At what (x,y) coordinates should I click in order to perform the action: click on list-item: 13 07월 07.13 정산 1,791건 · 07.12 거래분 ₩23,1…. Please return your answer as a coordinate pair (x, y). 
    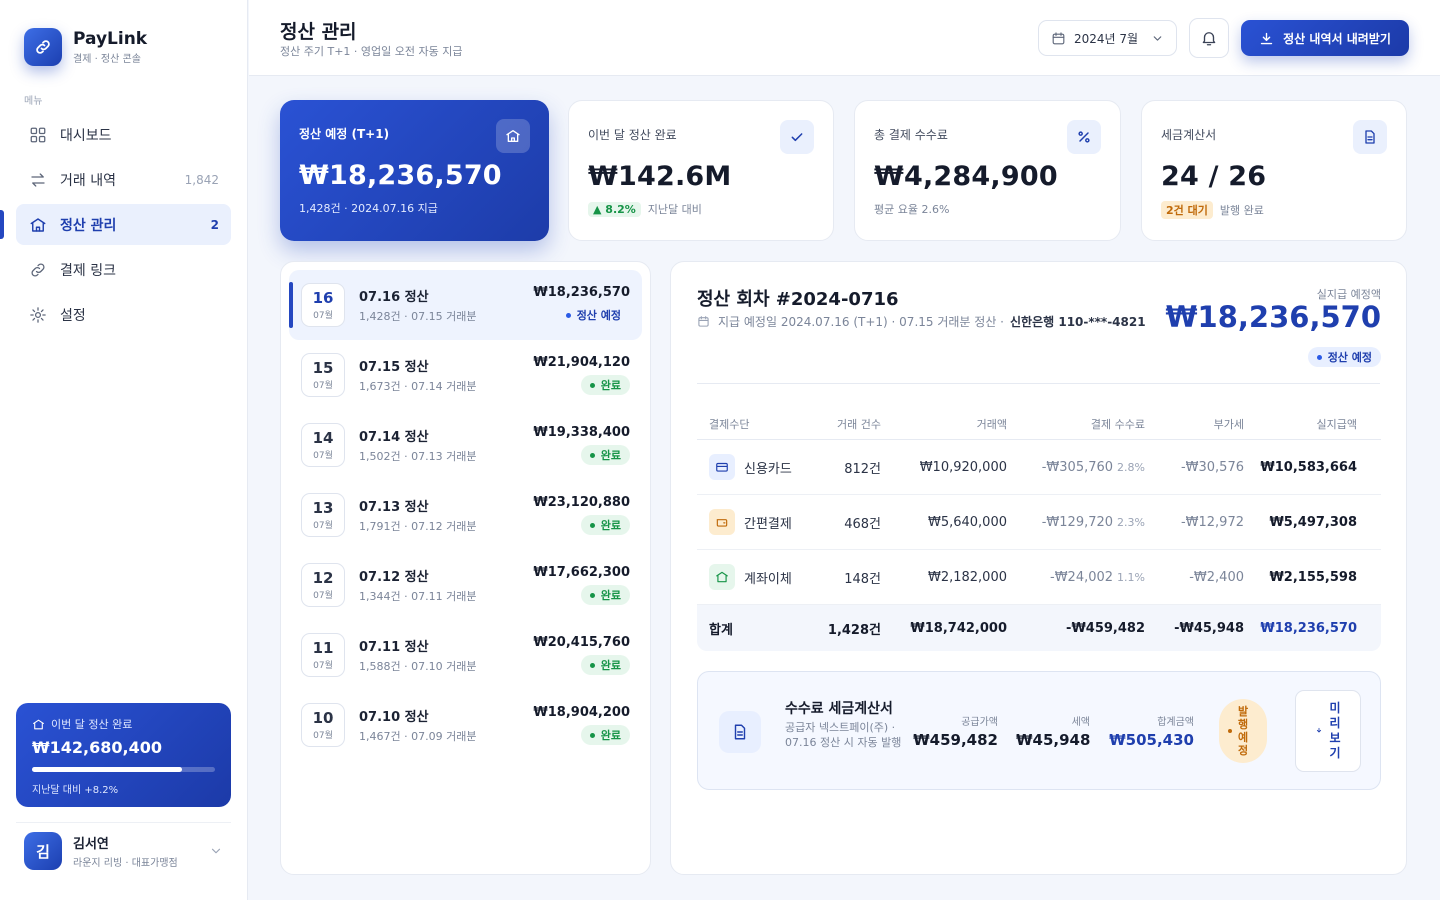
    Looking at the image, I should click on (465, 515).